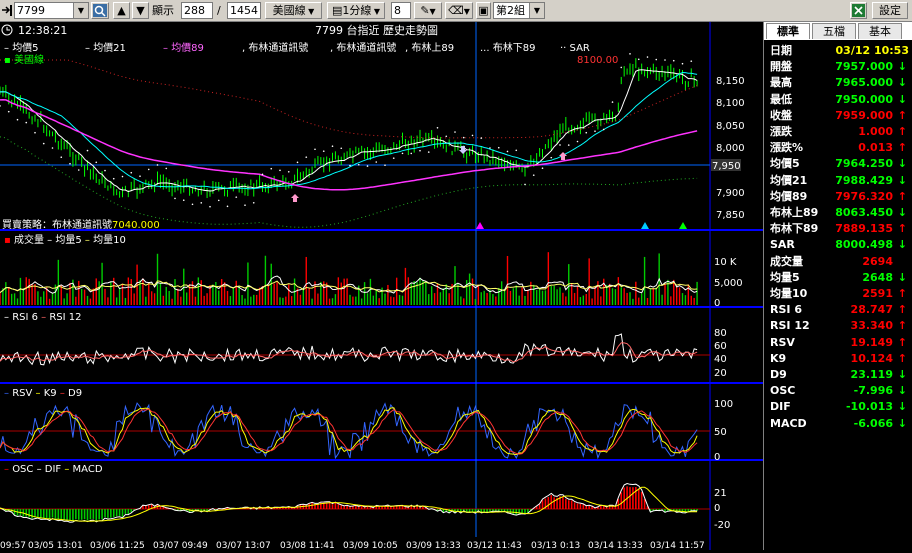 This screenshot has width=912, height=553. What do you see at coordinates (838, 181) in the screenshot?
I see `quote-row: 均價21 7988.429 ↓` at bounding box center [838, 181].